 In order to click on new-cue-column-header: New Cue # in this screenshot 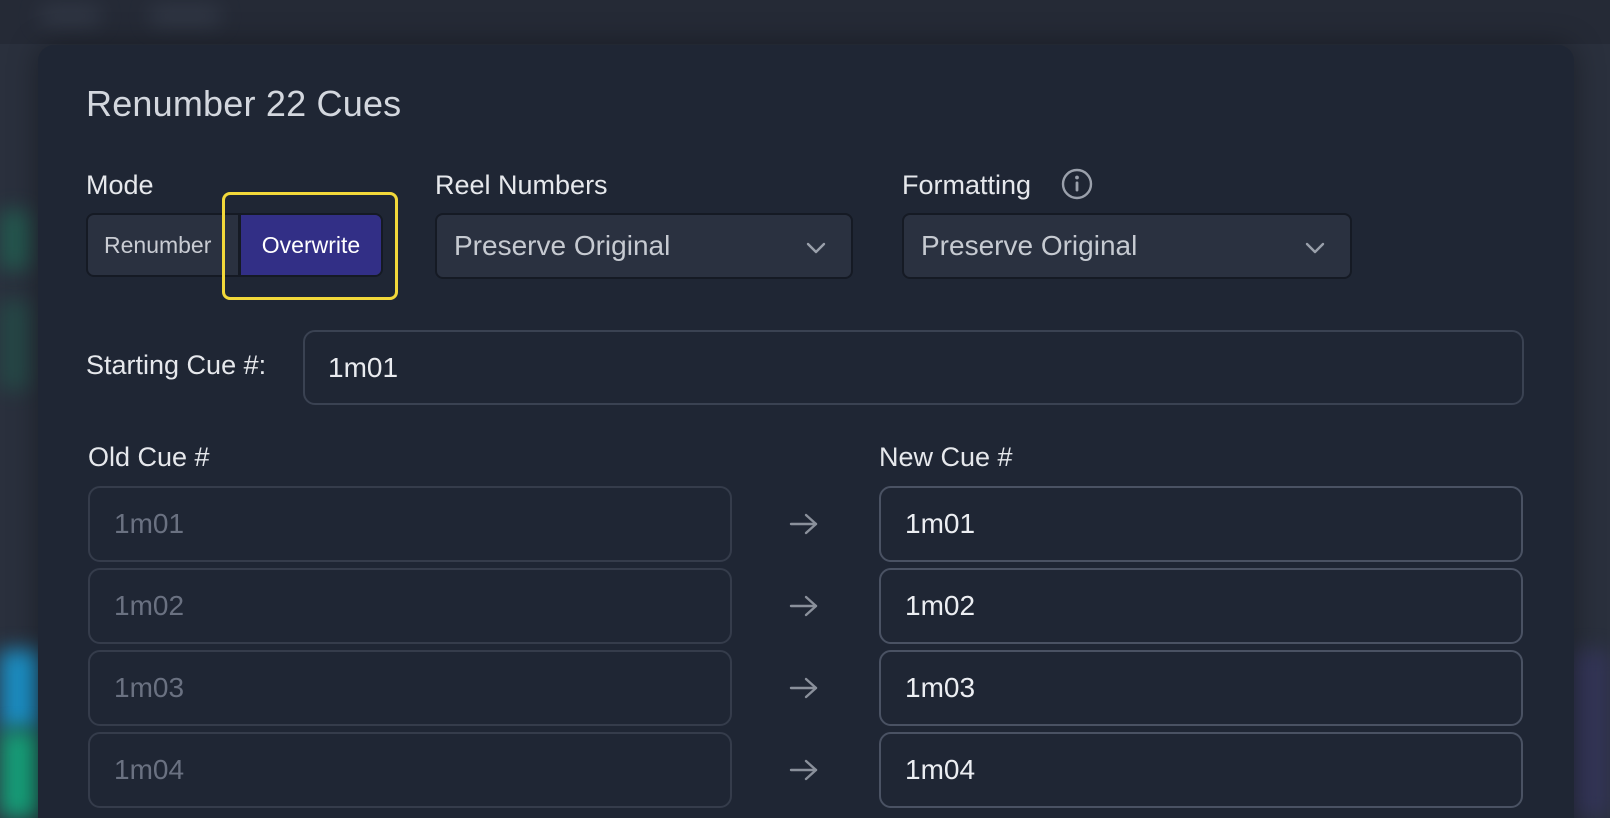, I will do `click(946, 457)`.